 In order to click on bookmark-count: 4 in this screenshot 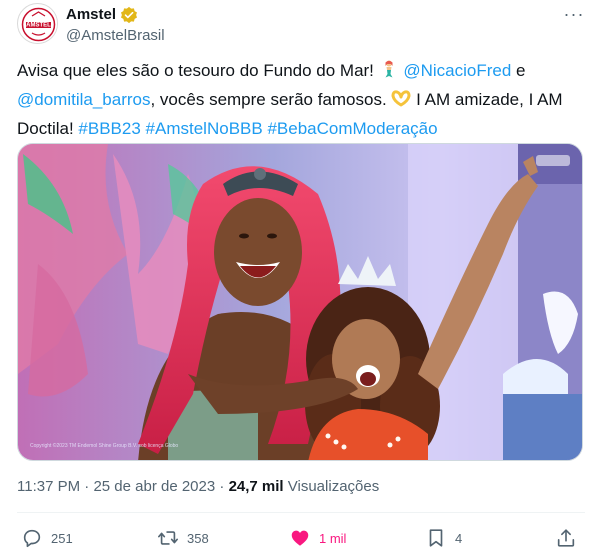, I will do `click(459, 538)`.